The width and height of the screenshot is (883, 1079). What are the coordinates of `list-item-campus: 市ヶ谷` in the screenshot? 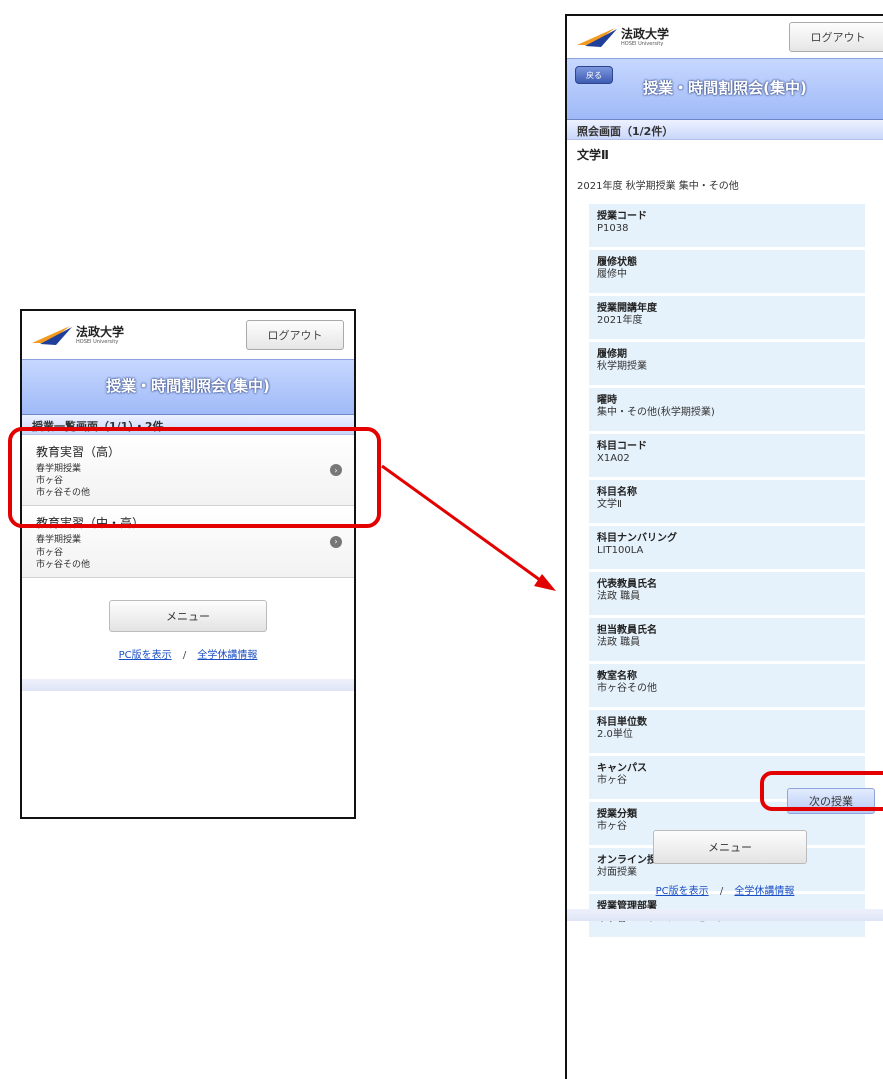 It's located at (50, 552).